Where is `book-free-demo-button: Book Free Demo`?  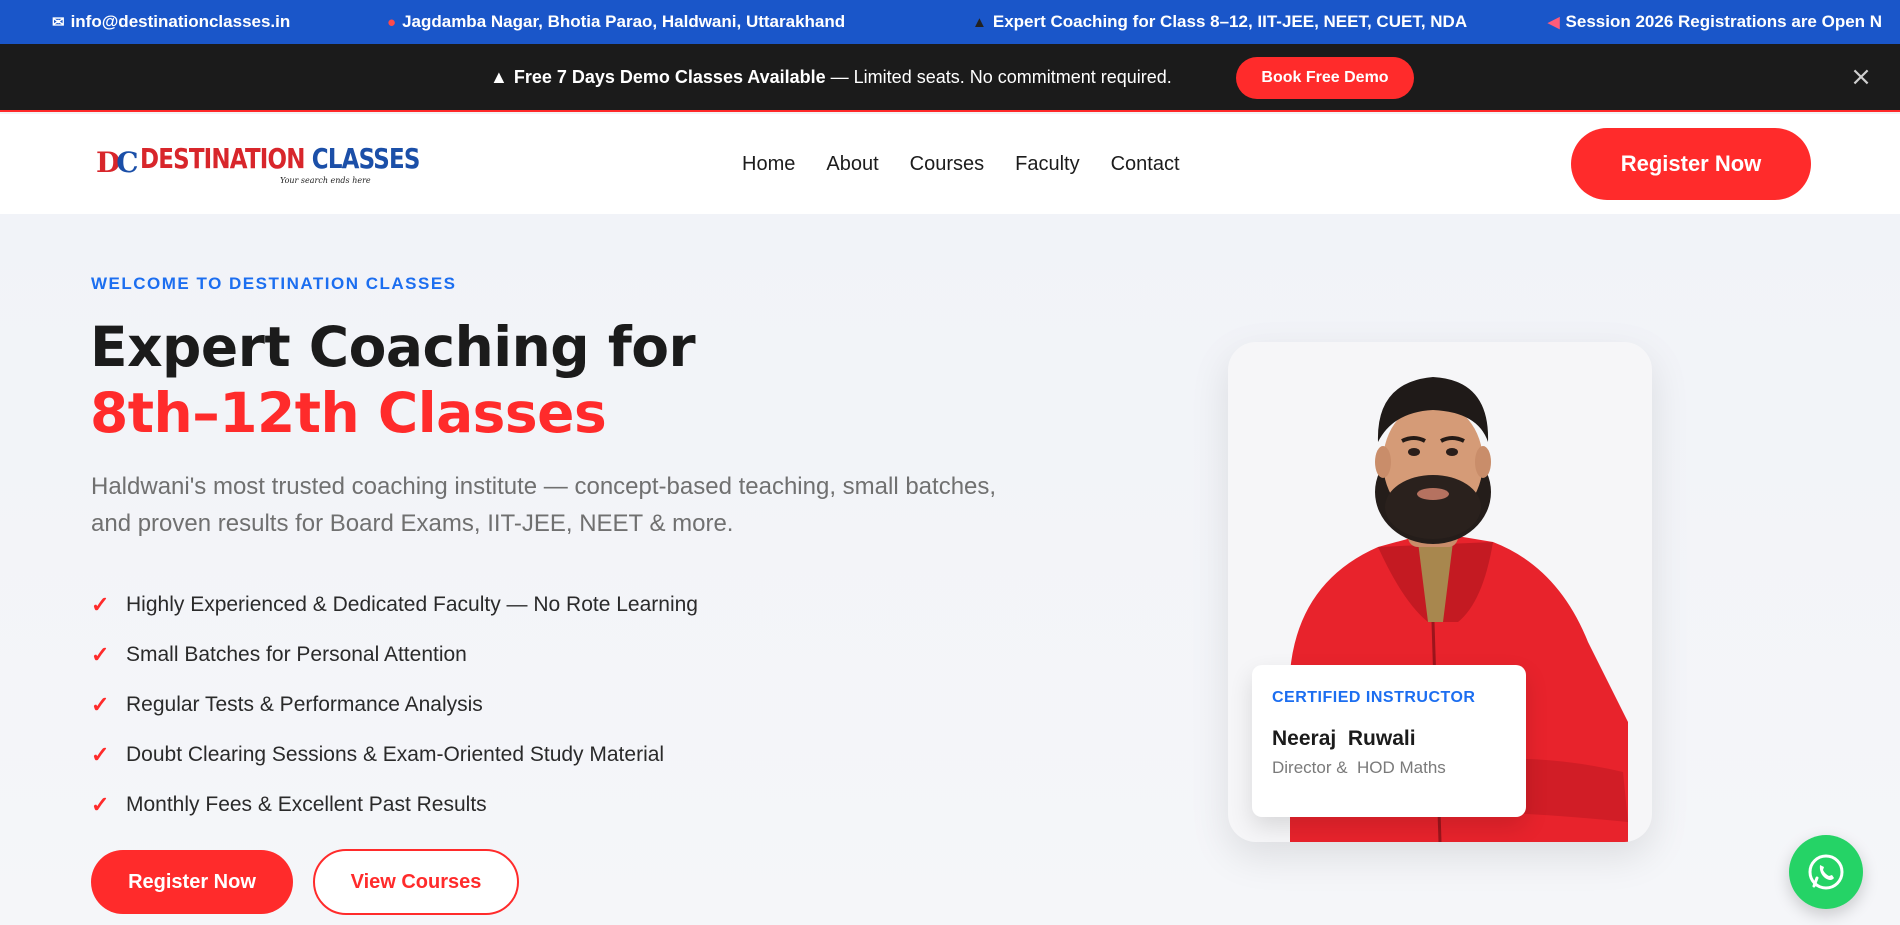 book-free-demo-button: Book Free Demo is located at coordinates (1325, 78).